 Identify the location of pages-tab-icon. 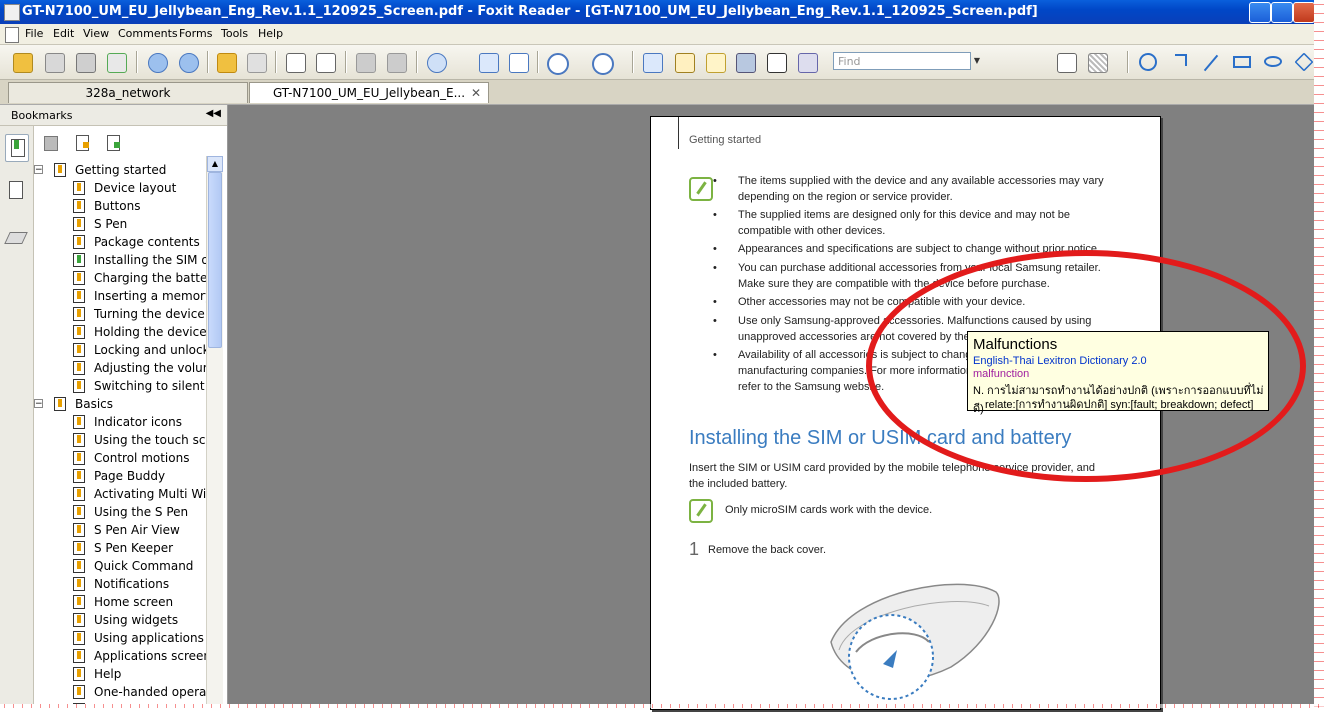
(16, 191).